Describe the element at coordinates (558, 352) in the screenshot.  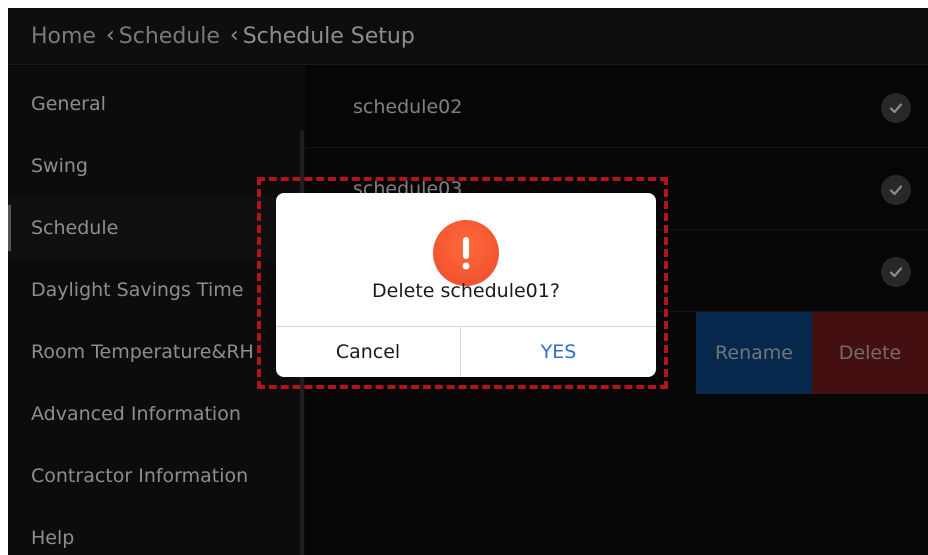
I see `yes-button: YES` at that location.